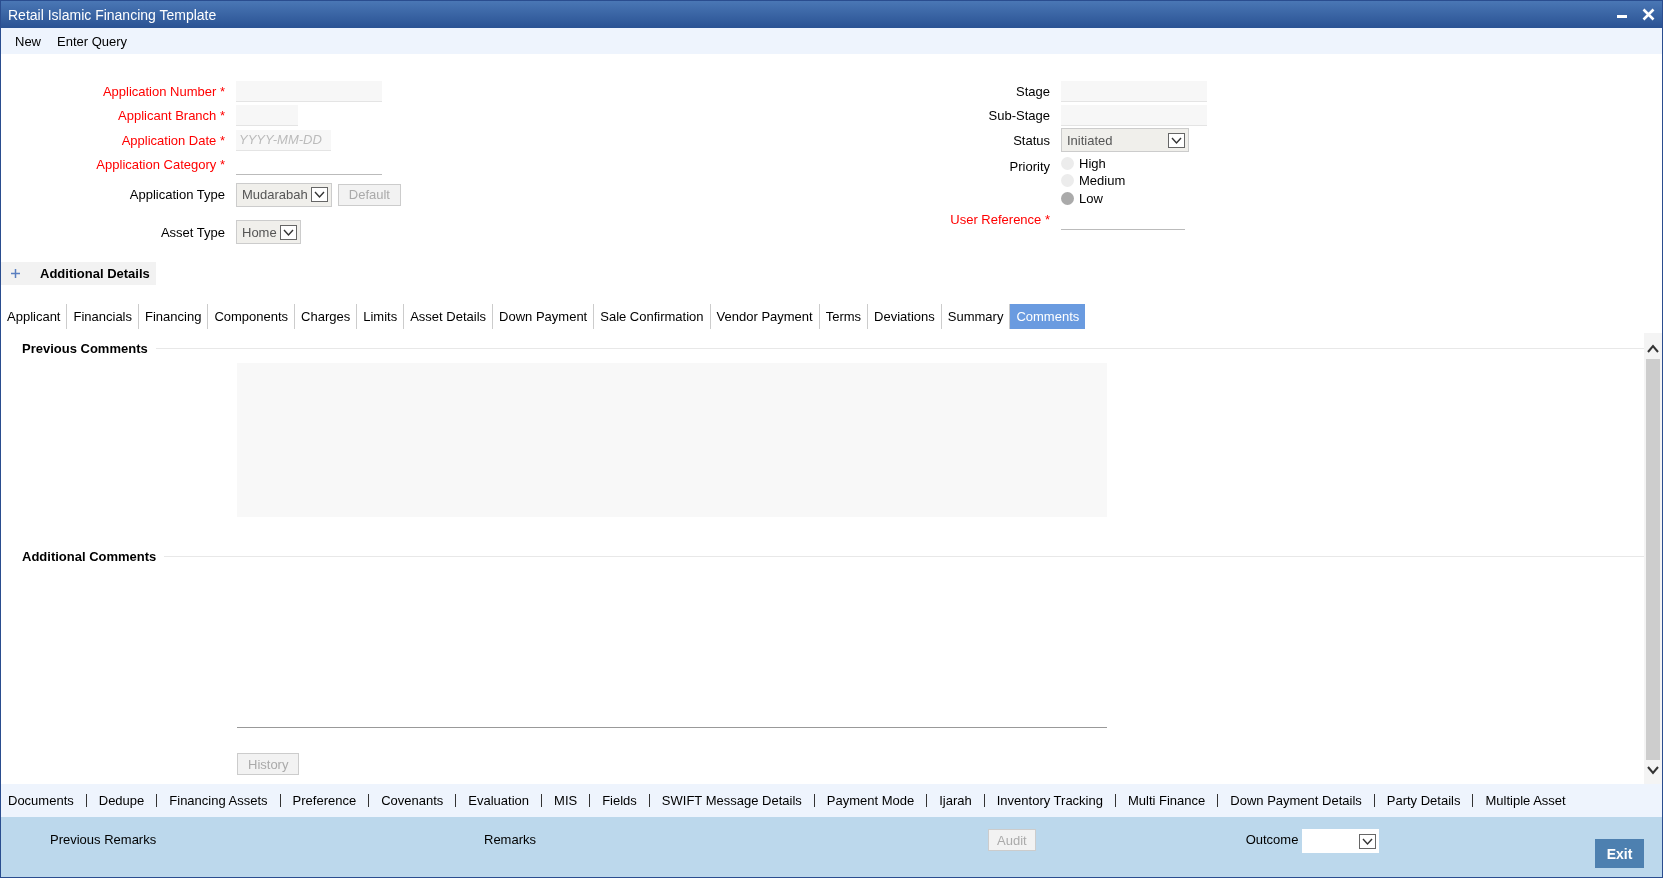 Image resolution: width=1663 pixels, height=878 pixels. What do you see at coordinates (1019, 116) in the screenshot?
I see `field-label: Sub-Stage` at bounding box center [1019, 116].